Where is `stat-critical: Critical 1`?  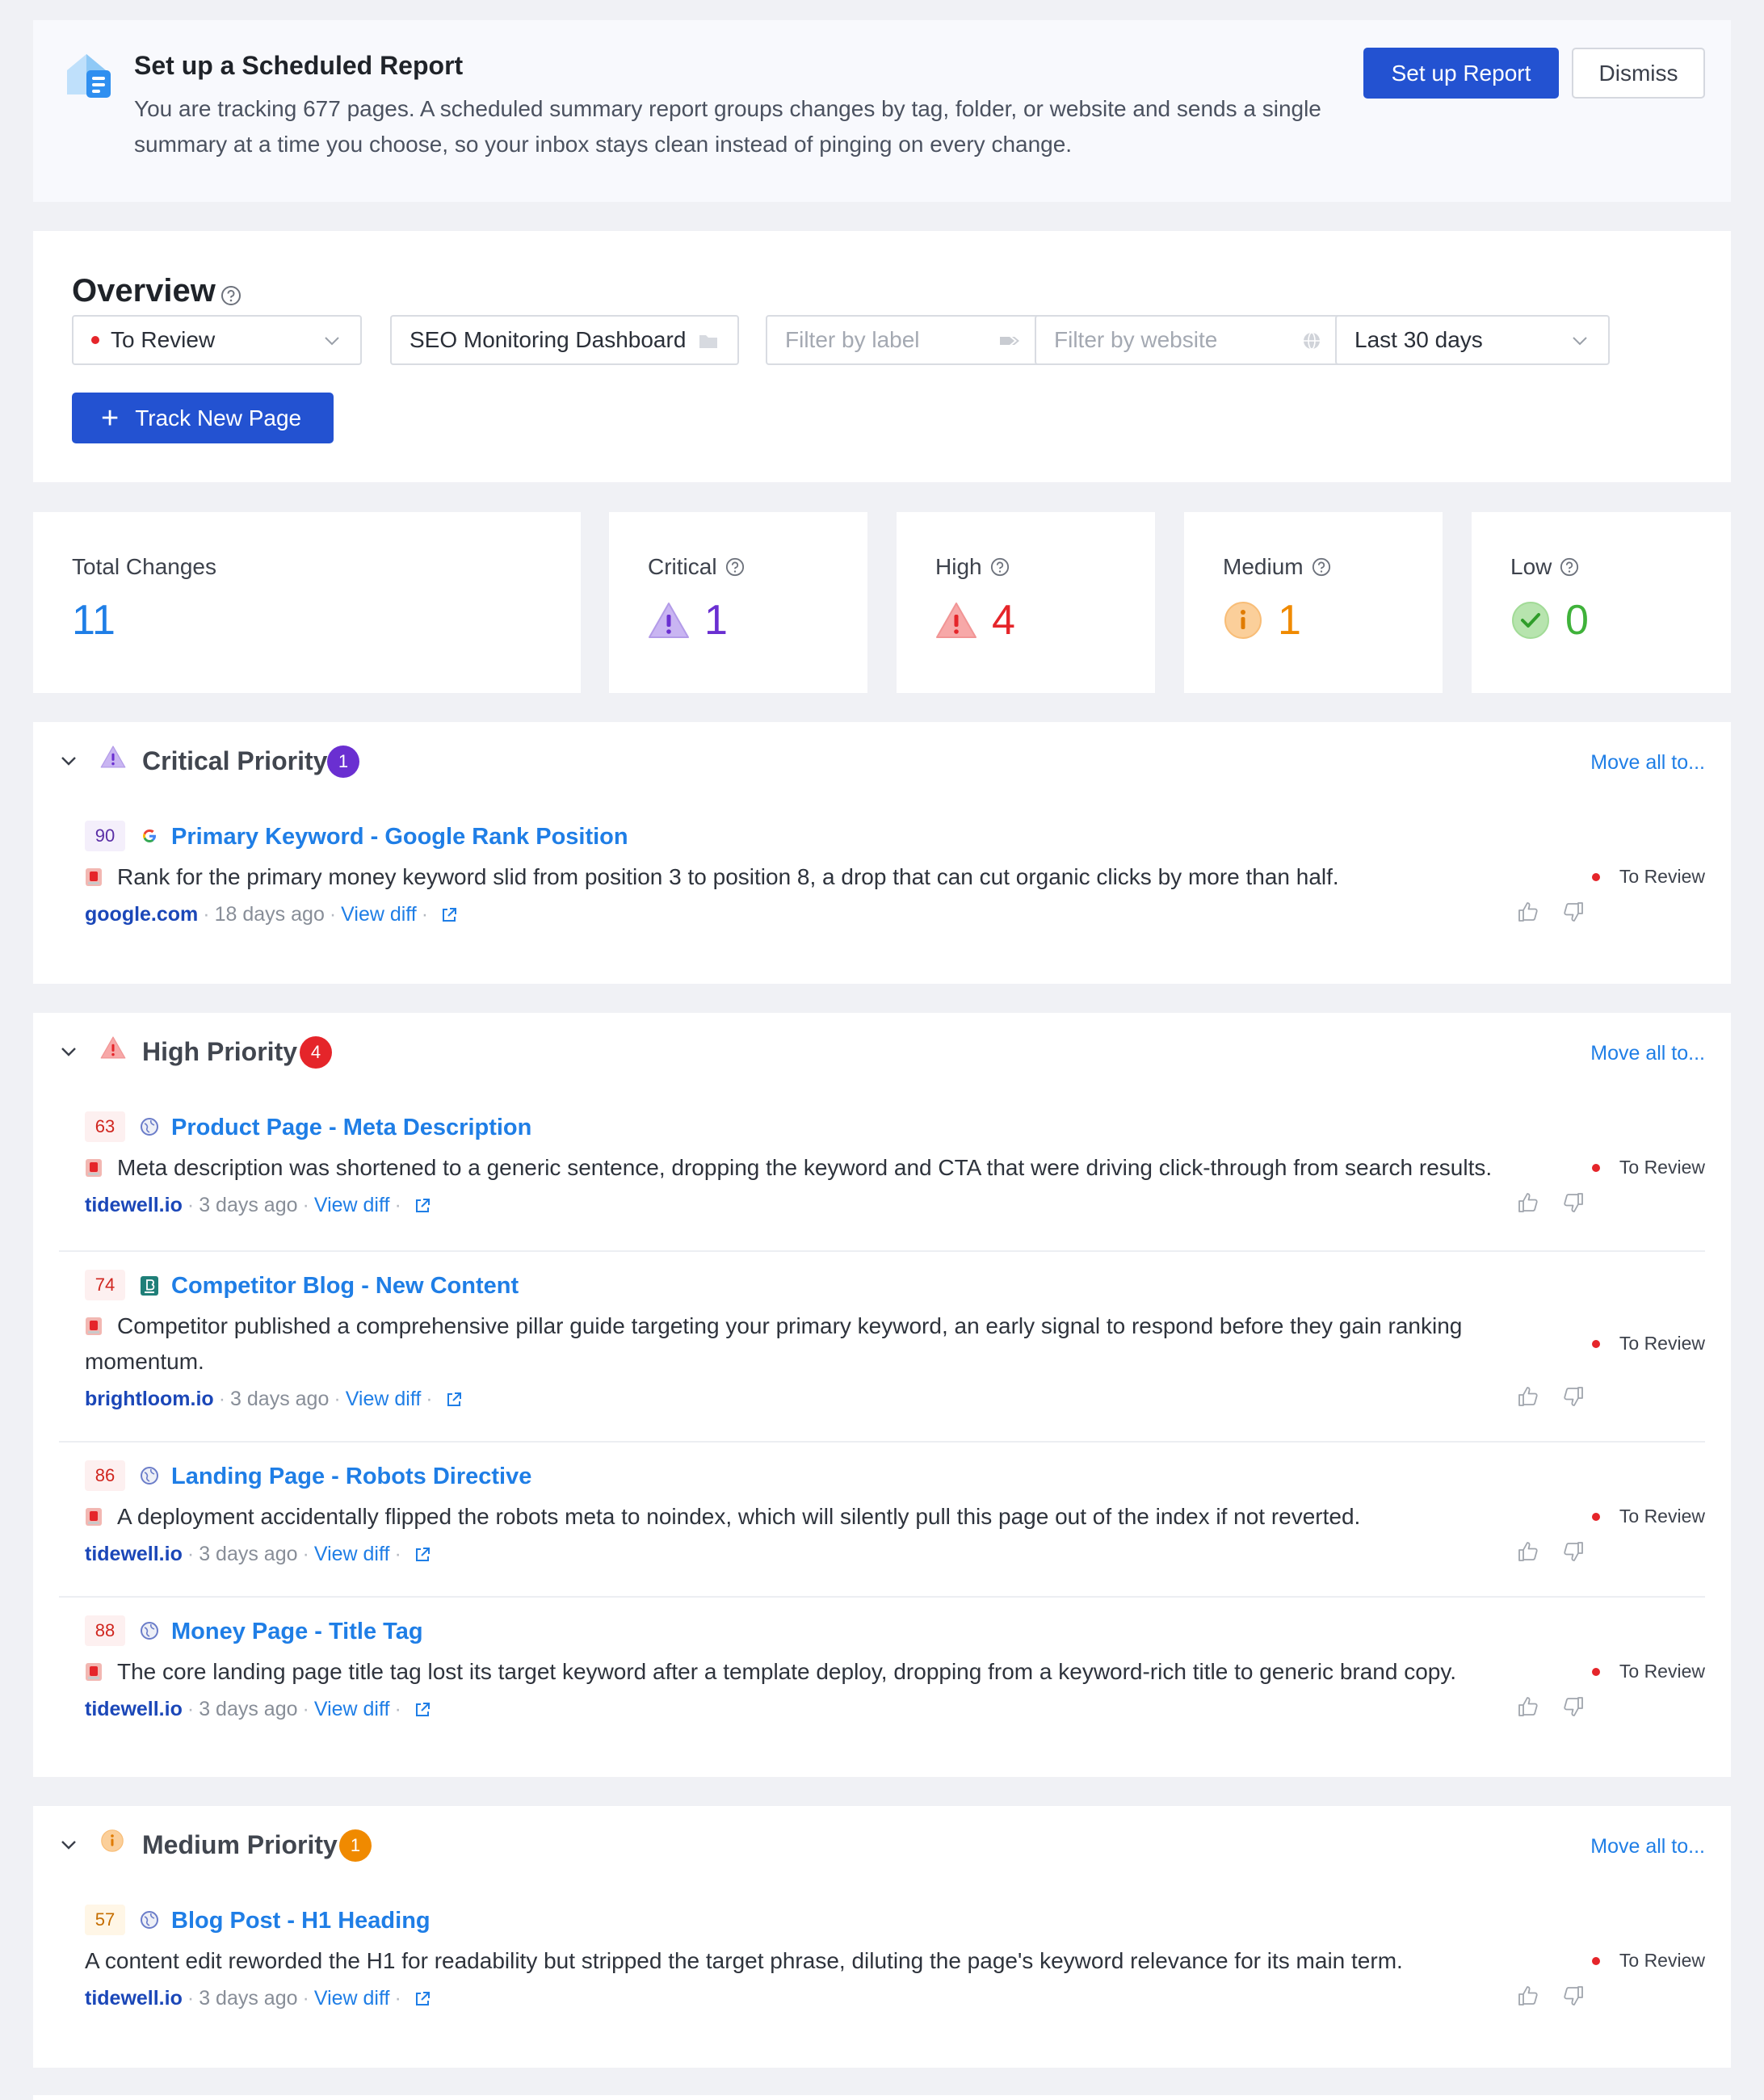 stat-critical: Critical 1 is located at coordinates (738, 602).